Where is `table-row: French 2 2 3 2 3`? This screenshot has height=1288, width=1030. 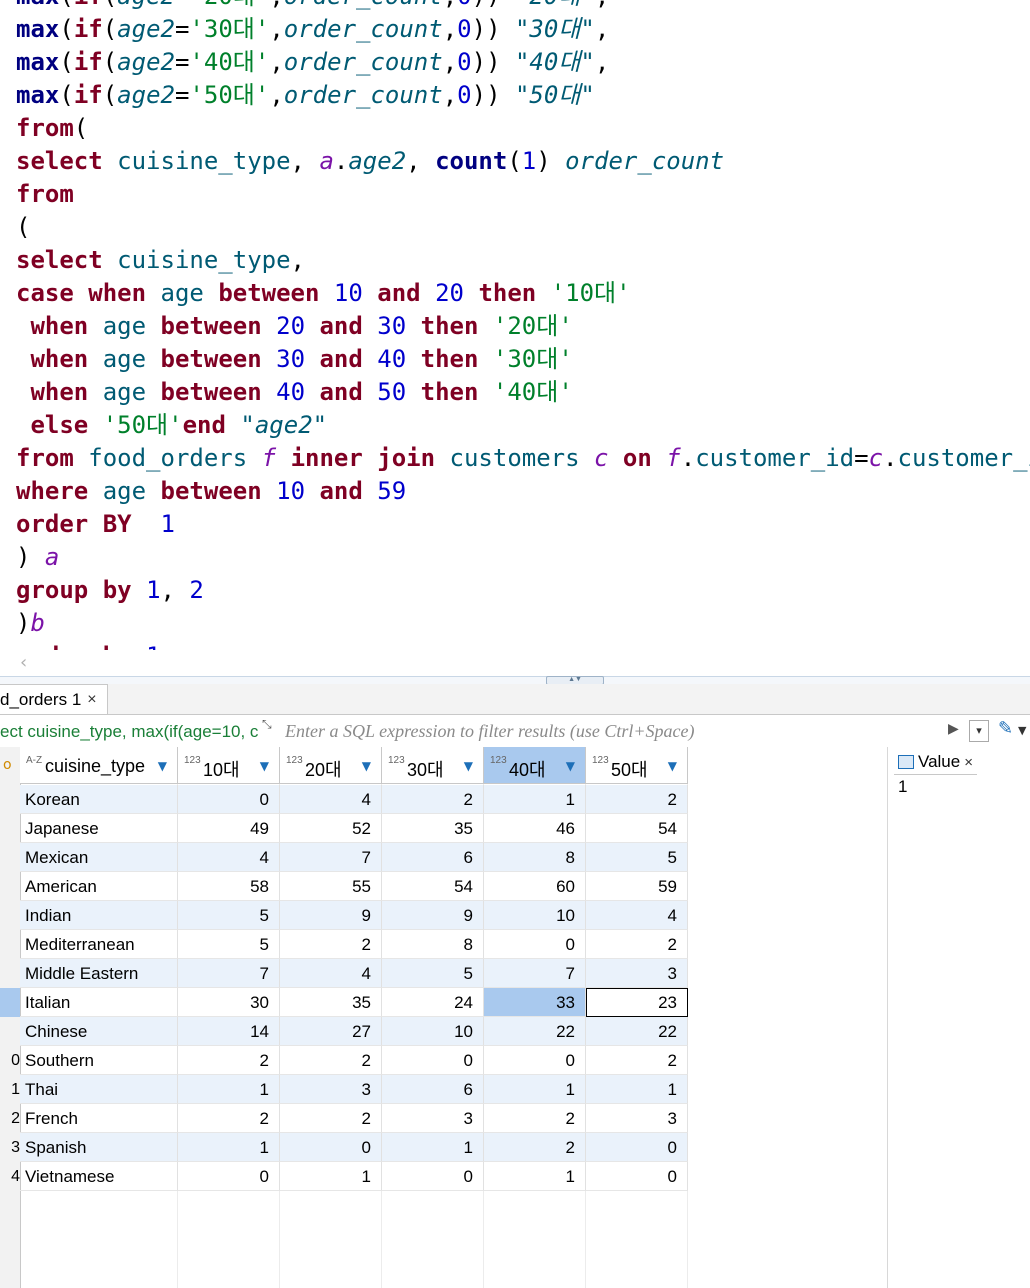 table-row: French 2 2 3 2 3 is located at coordinates (354, 1118).